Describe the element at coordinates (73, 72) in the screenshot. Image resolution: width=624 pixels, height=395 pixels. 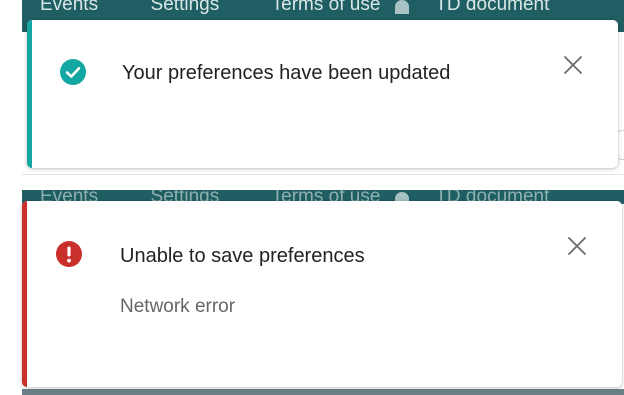
I see `check-circle-icon` at that location.